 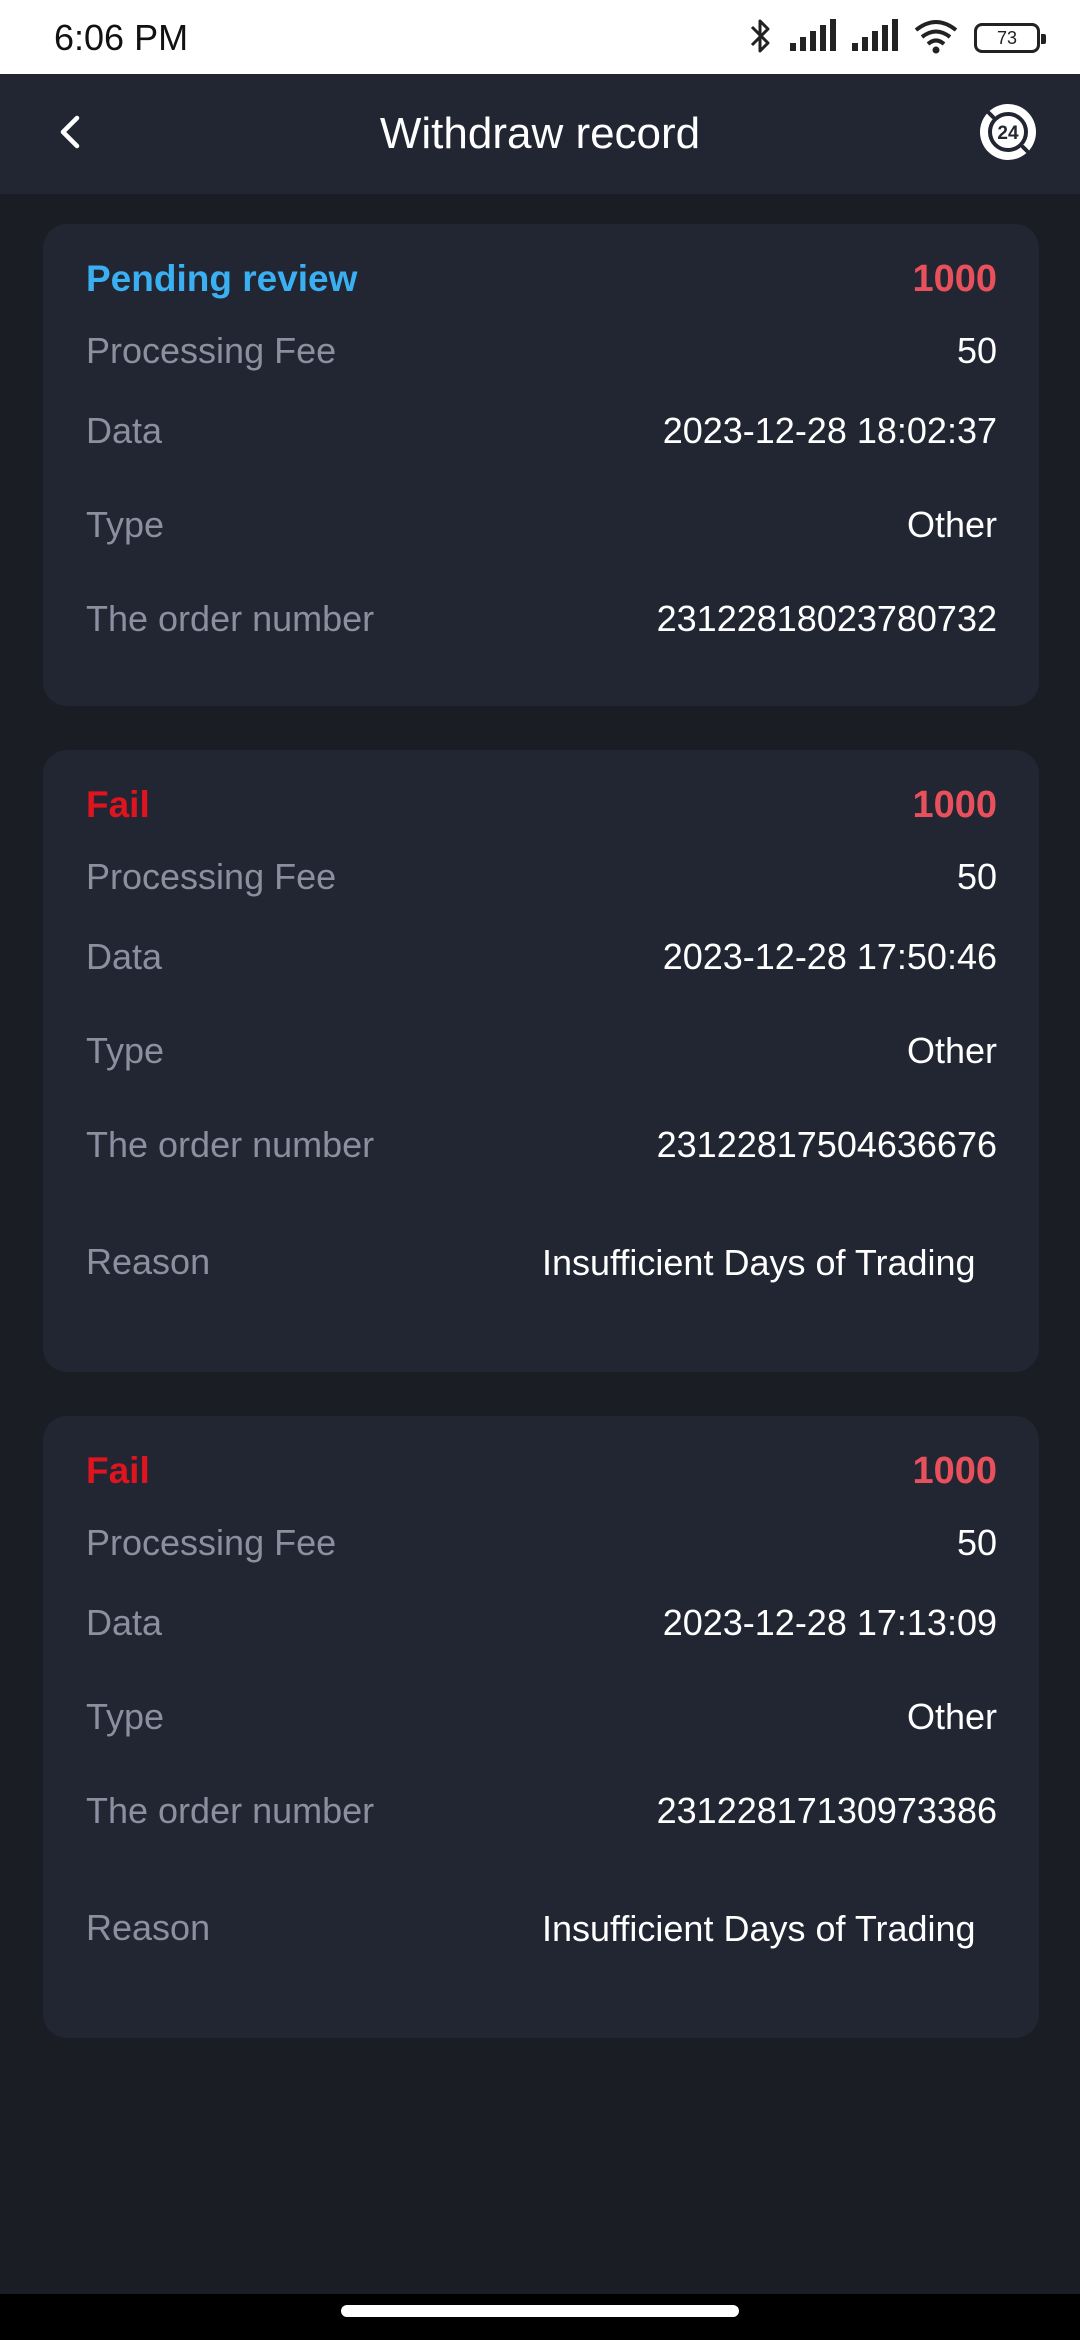 What do you see at coordinates (936, 38) in the screenshot?
I see `wifi-icon` at bounding box center [936, 38].